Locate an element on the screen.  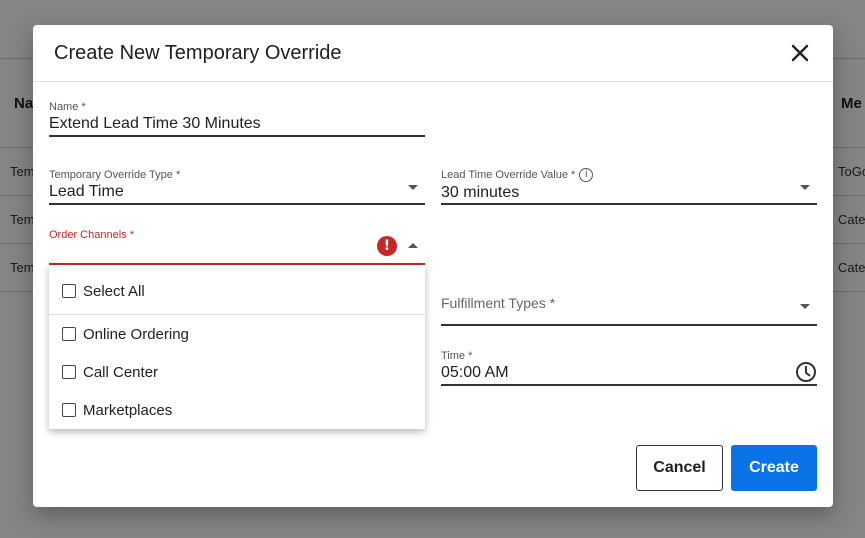
override-type-label: Temporary Override Type * is located at coordinates (115, 175).